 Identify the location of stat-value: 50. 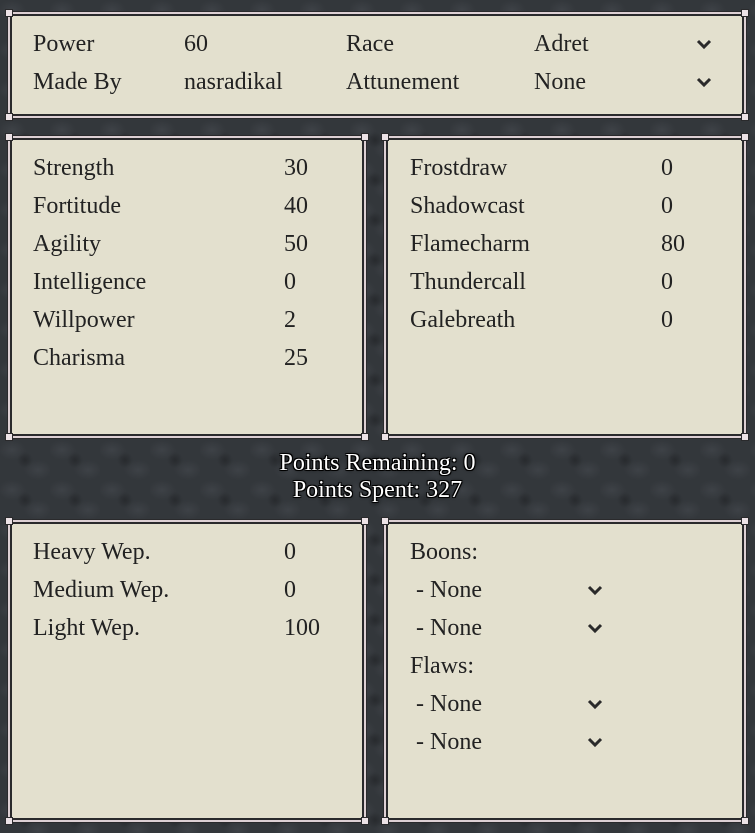
(296, 244).